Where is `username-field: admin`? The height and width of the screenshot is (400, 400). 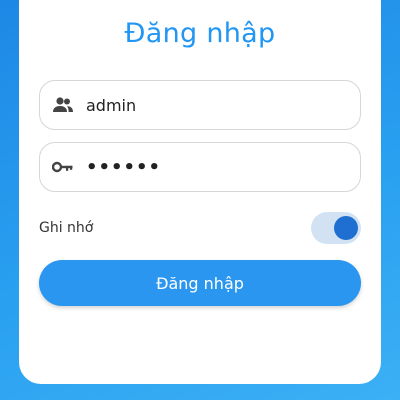
username-field: admin is located at coordinates (200, 105).